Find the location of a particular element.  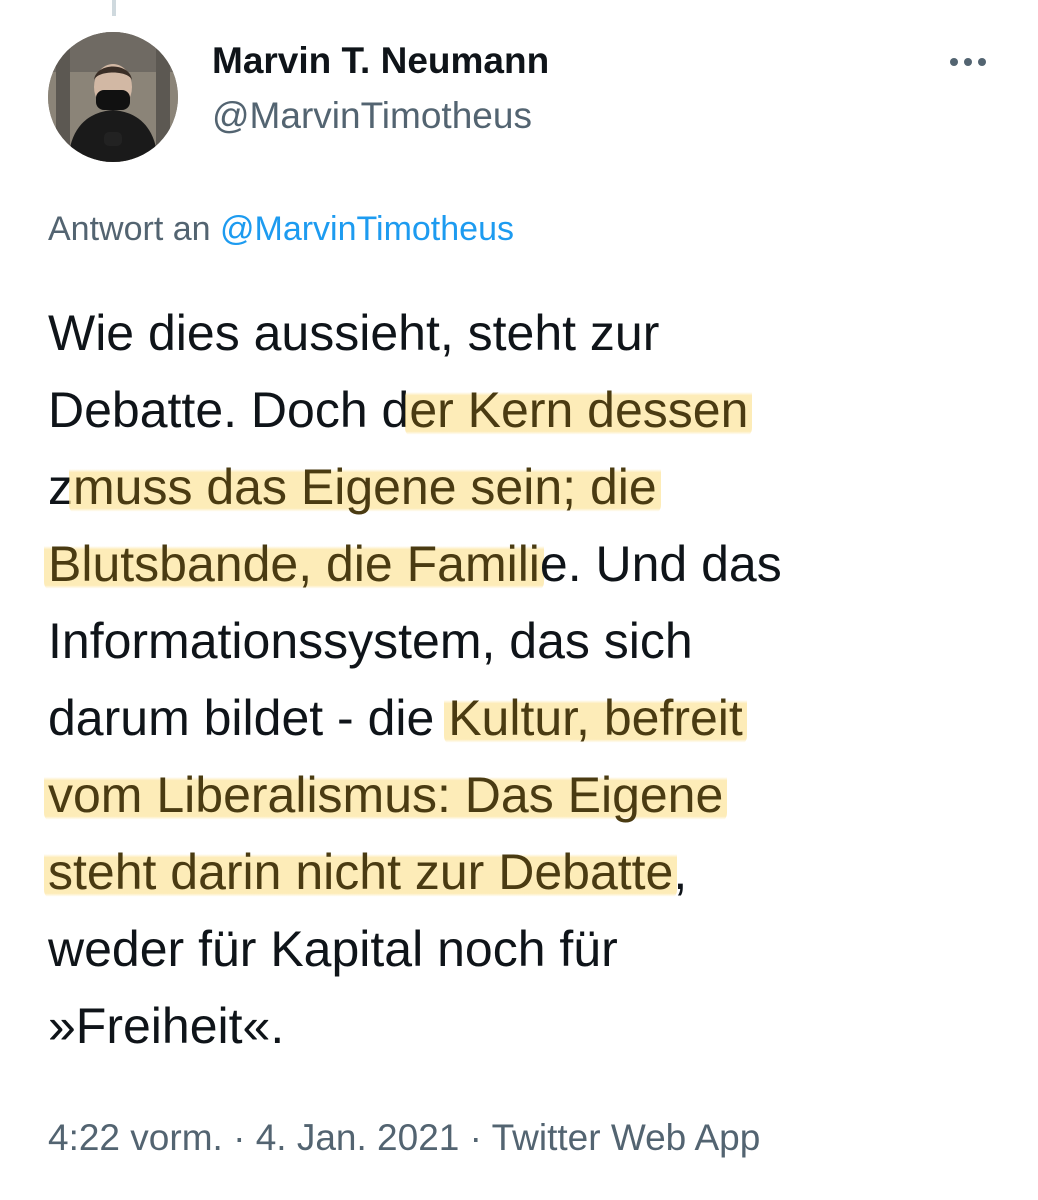

tweet-text-line: steht darin nicht zur Debatte, is located at coordinates (526, 872).